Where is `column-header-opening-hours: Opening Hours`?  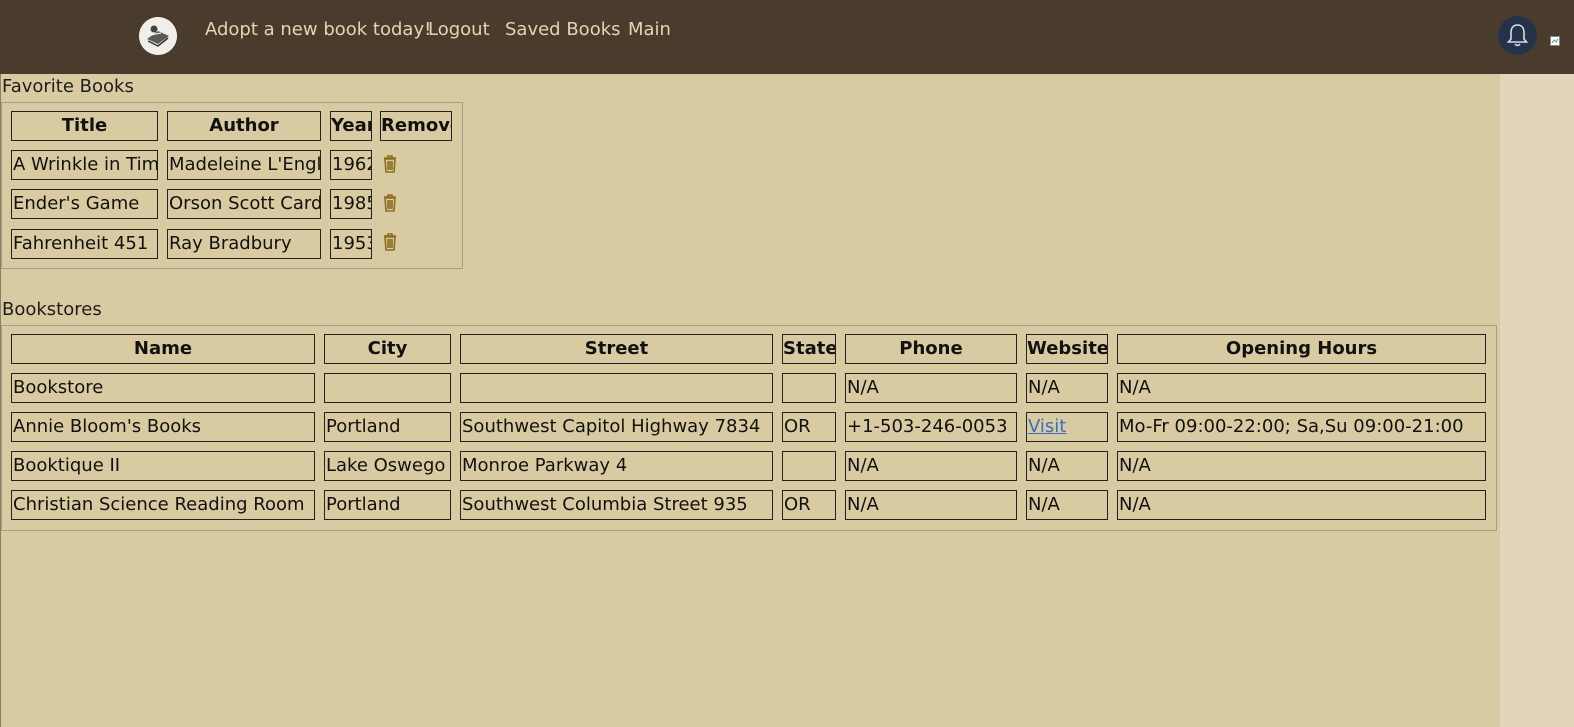
column-header-opening-hours: Opening Hours is located at coordinates (1301, 349).